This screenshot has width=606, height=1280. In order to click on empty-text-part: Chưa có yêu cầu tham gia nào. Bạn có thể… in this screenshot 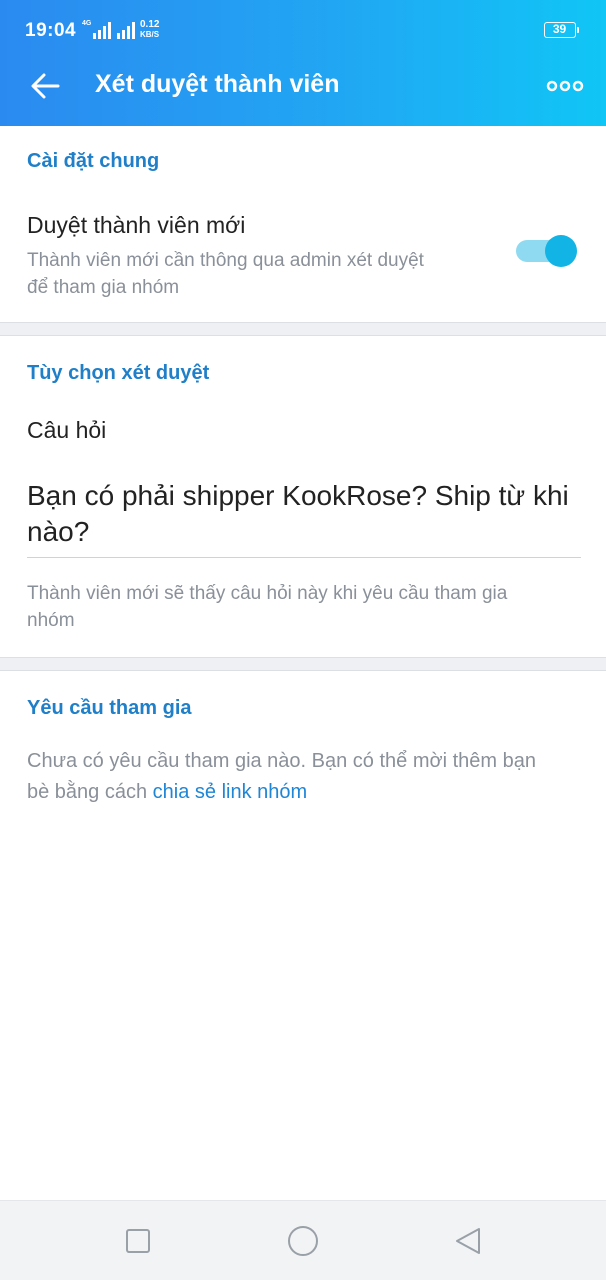, I will do `click(282, 761)`.